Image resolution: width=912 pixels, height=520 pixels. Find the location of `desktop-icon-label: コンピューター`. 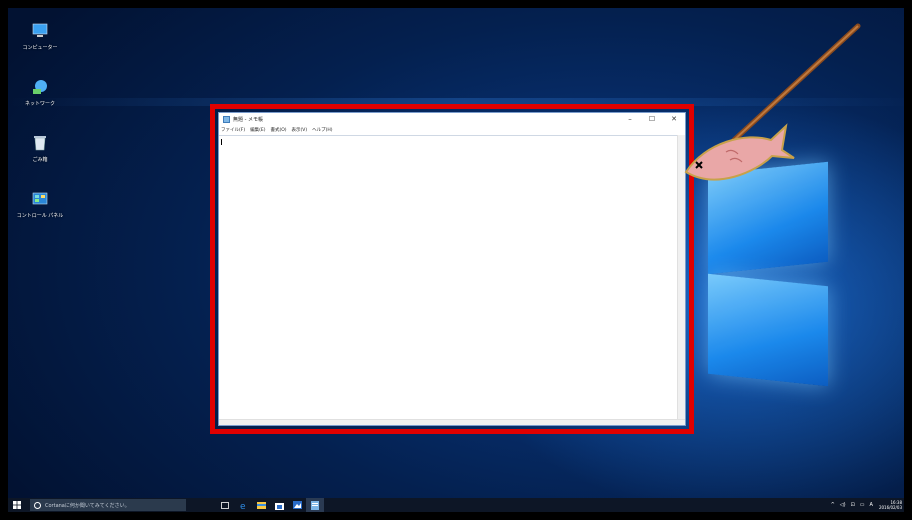

desktop-icon-label: コンピューター is located at coordinates (40, 48).